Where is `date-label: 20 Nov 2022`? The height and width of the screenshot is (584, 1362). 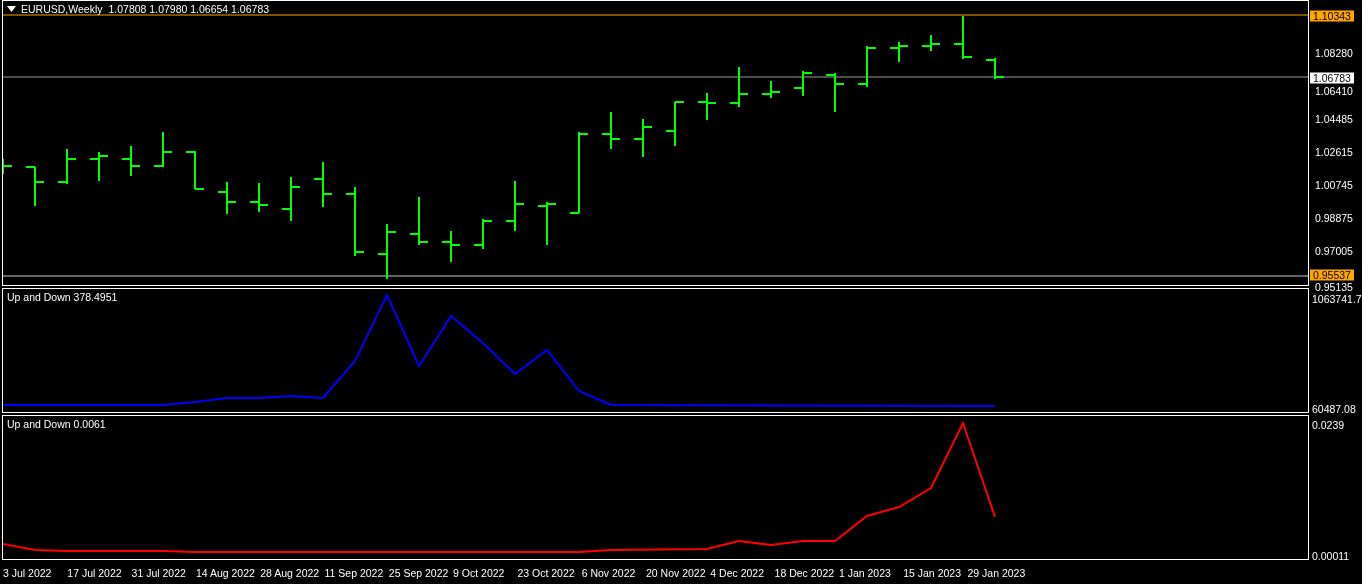 date-label: 20 Nov 2022 is located at coordinates (676, 573).